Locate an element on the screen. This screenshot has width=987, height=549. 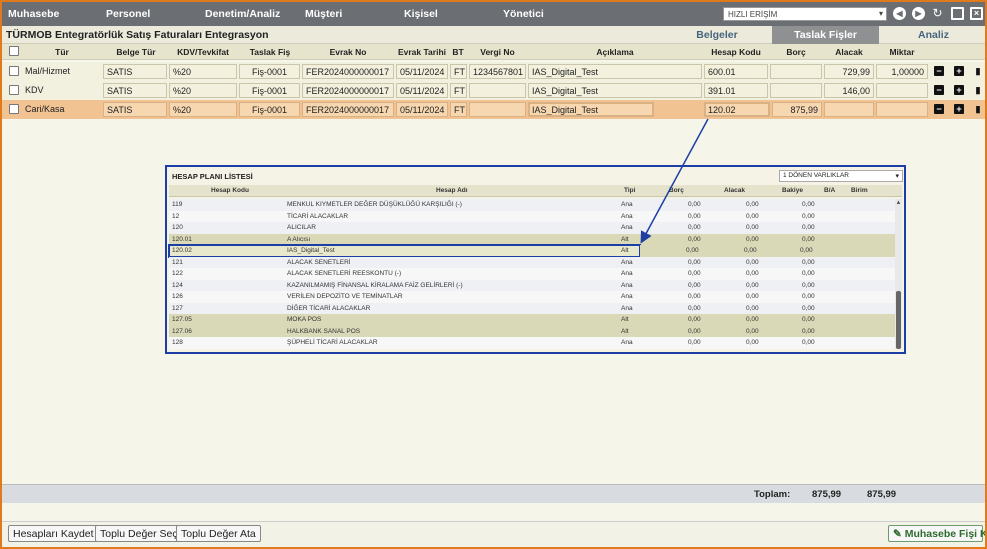
list-item: 127.05 MOKA POS Alt 0,00 0,00 0,00 is located at coordinates (532, 320).